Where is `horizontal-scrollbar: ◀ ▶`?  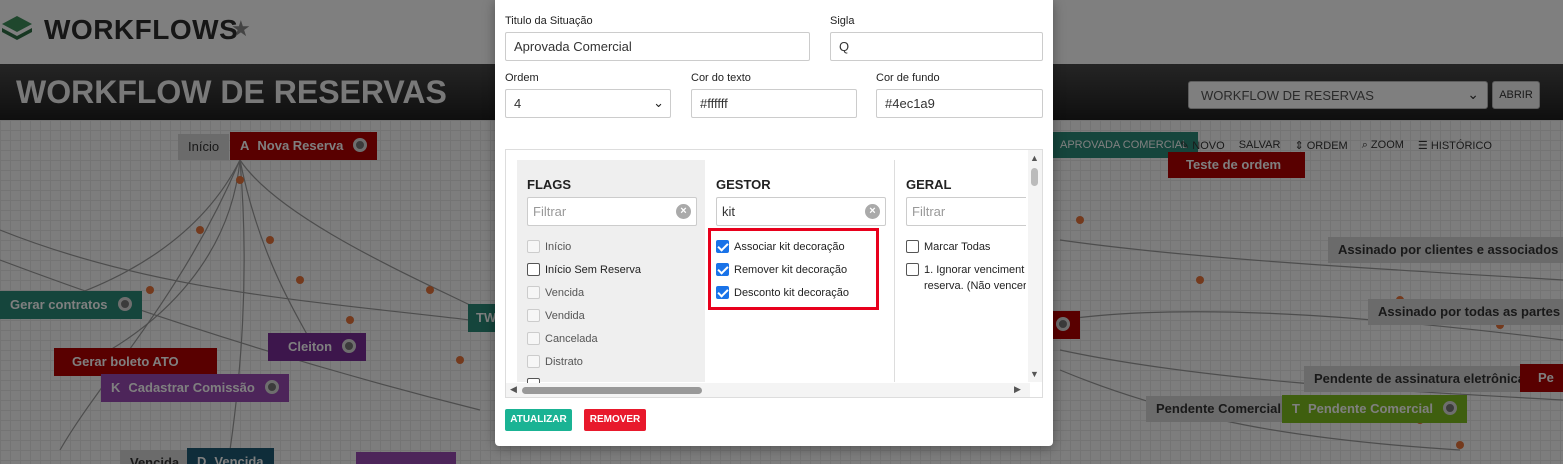 horizontal-scrollbar: ◀ ▶ is located at coordinates (768, 390).